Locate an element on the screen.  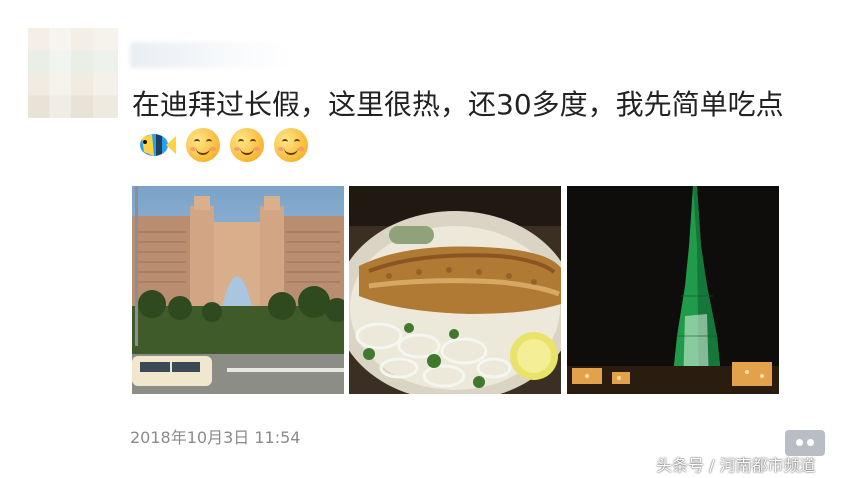
source-watermark: 头条号 / 河南都市频道 is located at coordinates (736, 465).